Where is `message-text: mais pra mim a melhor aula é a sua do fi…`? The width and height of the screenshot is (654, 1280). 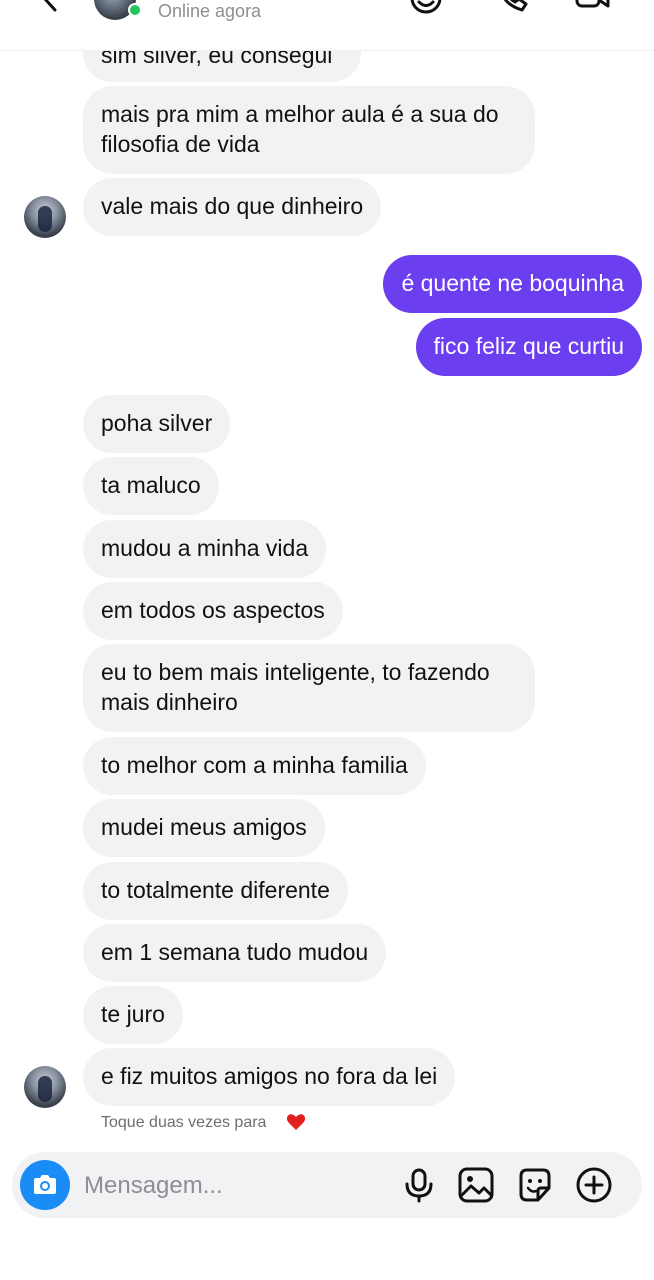 message-text: mais pra mim a melhor aula é a sua do fi… is located at coordinates (300, 129).